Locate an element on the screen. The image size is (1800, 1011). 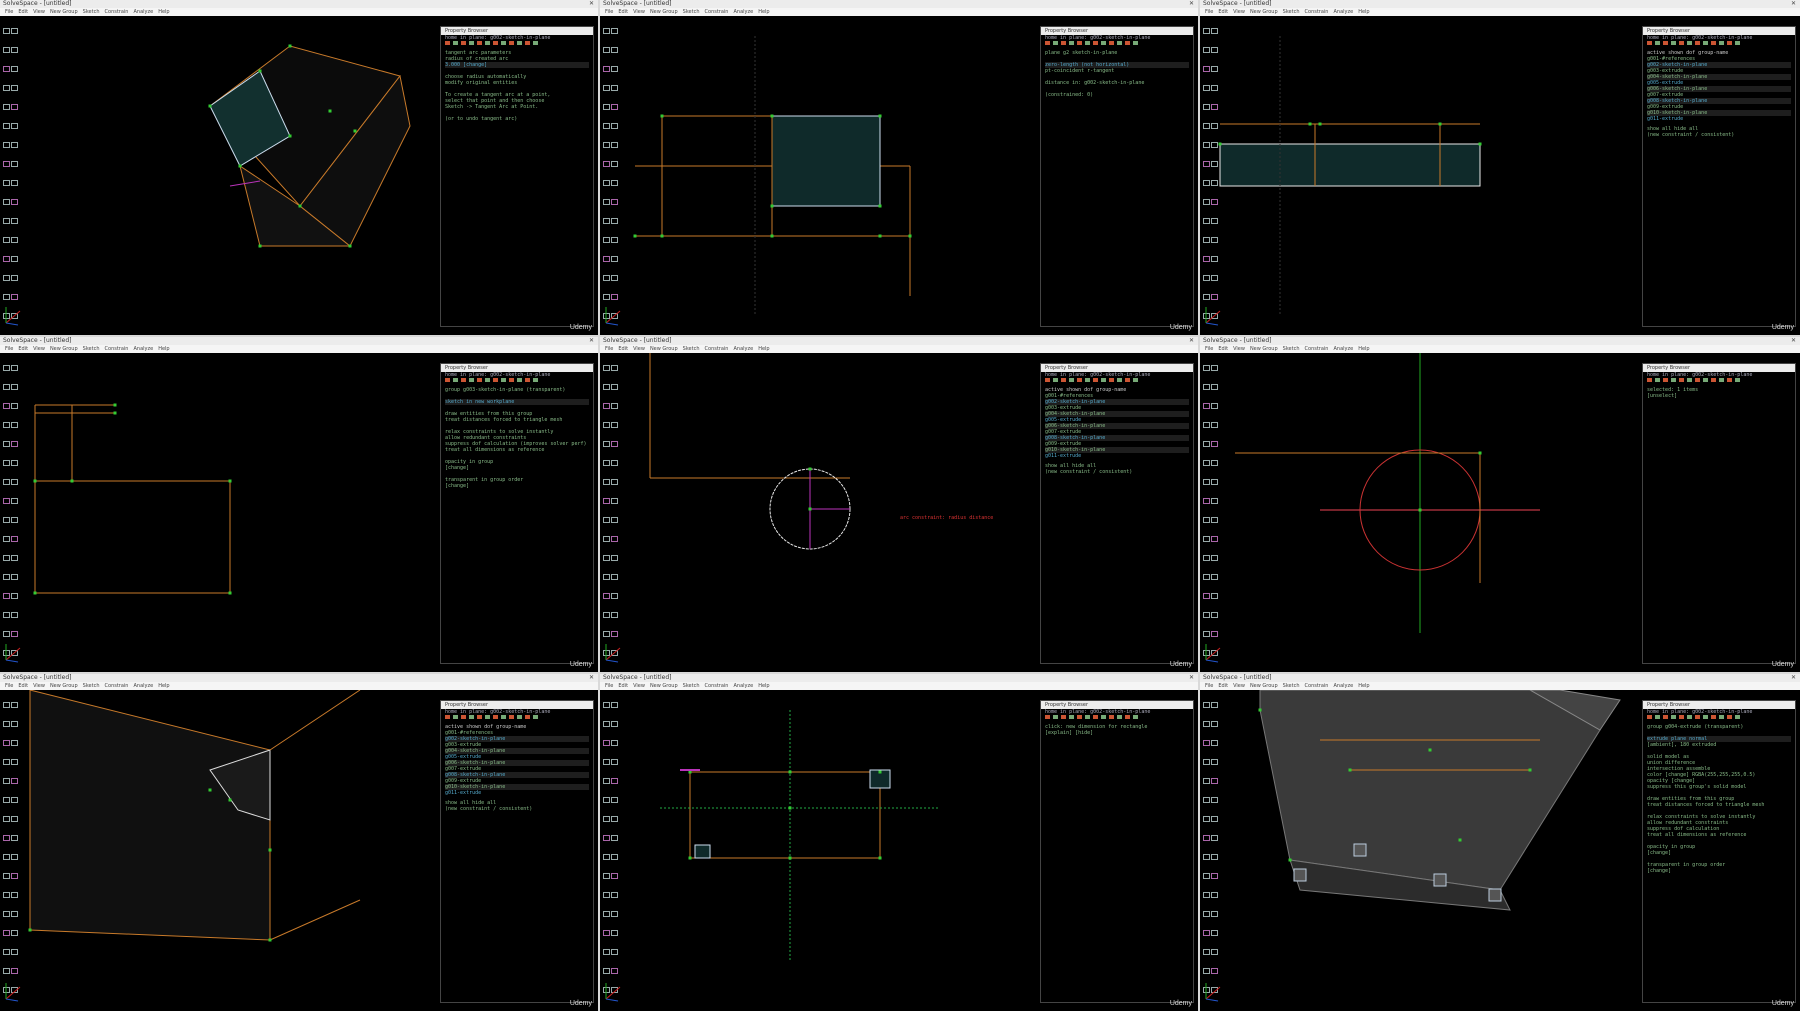
property-line: [unselect] is located at coordinates (1719, 396).